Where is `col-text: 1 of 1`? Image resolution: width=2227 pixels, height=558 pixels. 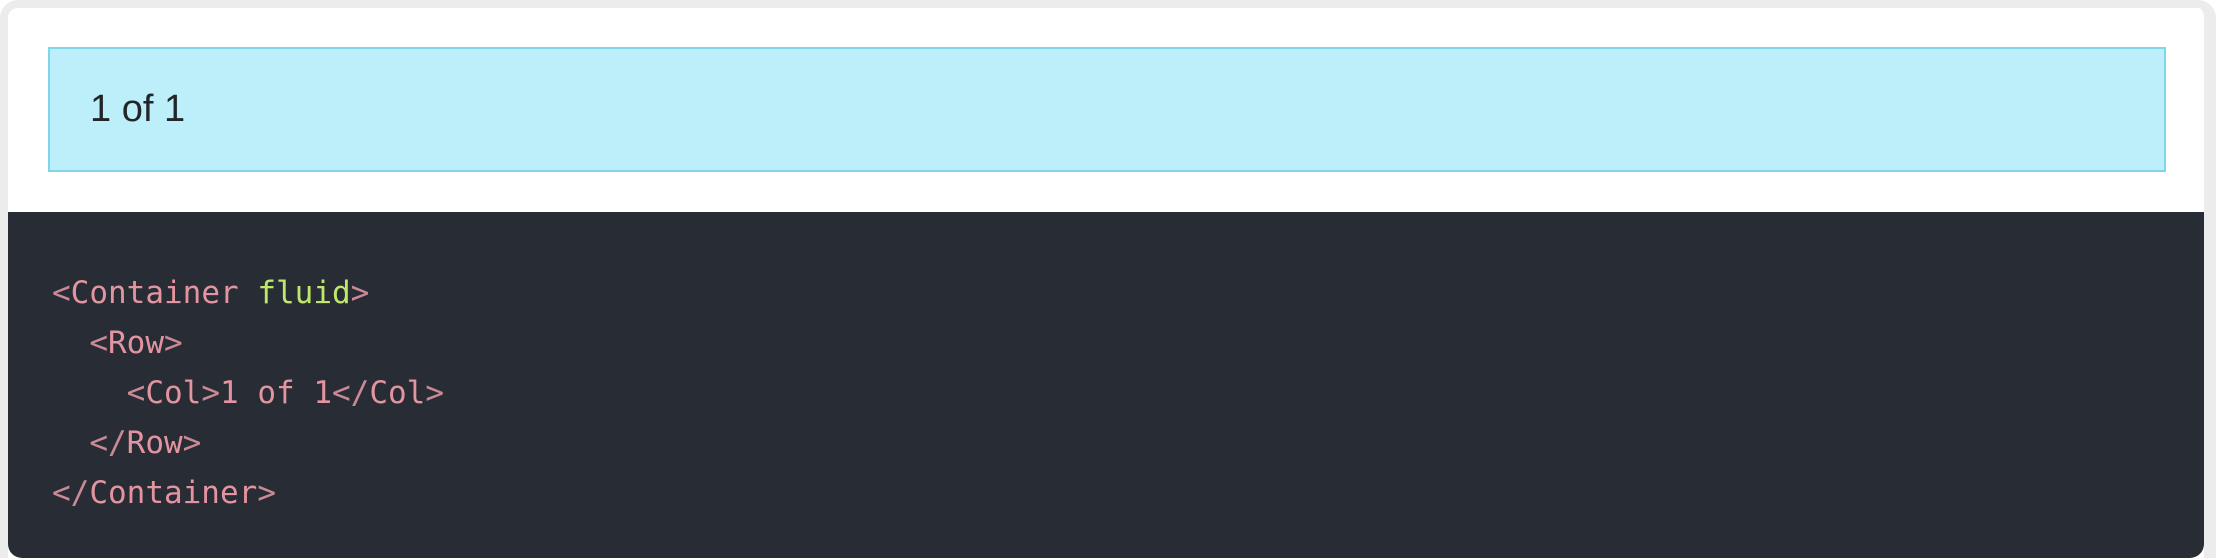
col-text: 1 of 1 is located at coordinates (138, 109).